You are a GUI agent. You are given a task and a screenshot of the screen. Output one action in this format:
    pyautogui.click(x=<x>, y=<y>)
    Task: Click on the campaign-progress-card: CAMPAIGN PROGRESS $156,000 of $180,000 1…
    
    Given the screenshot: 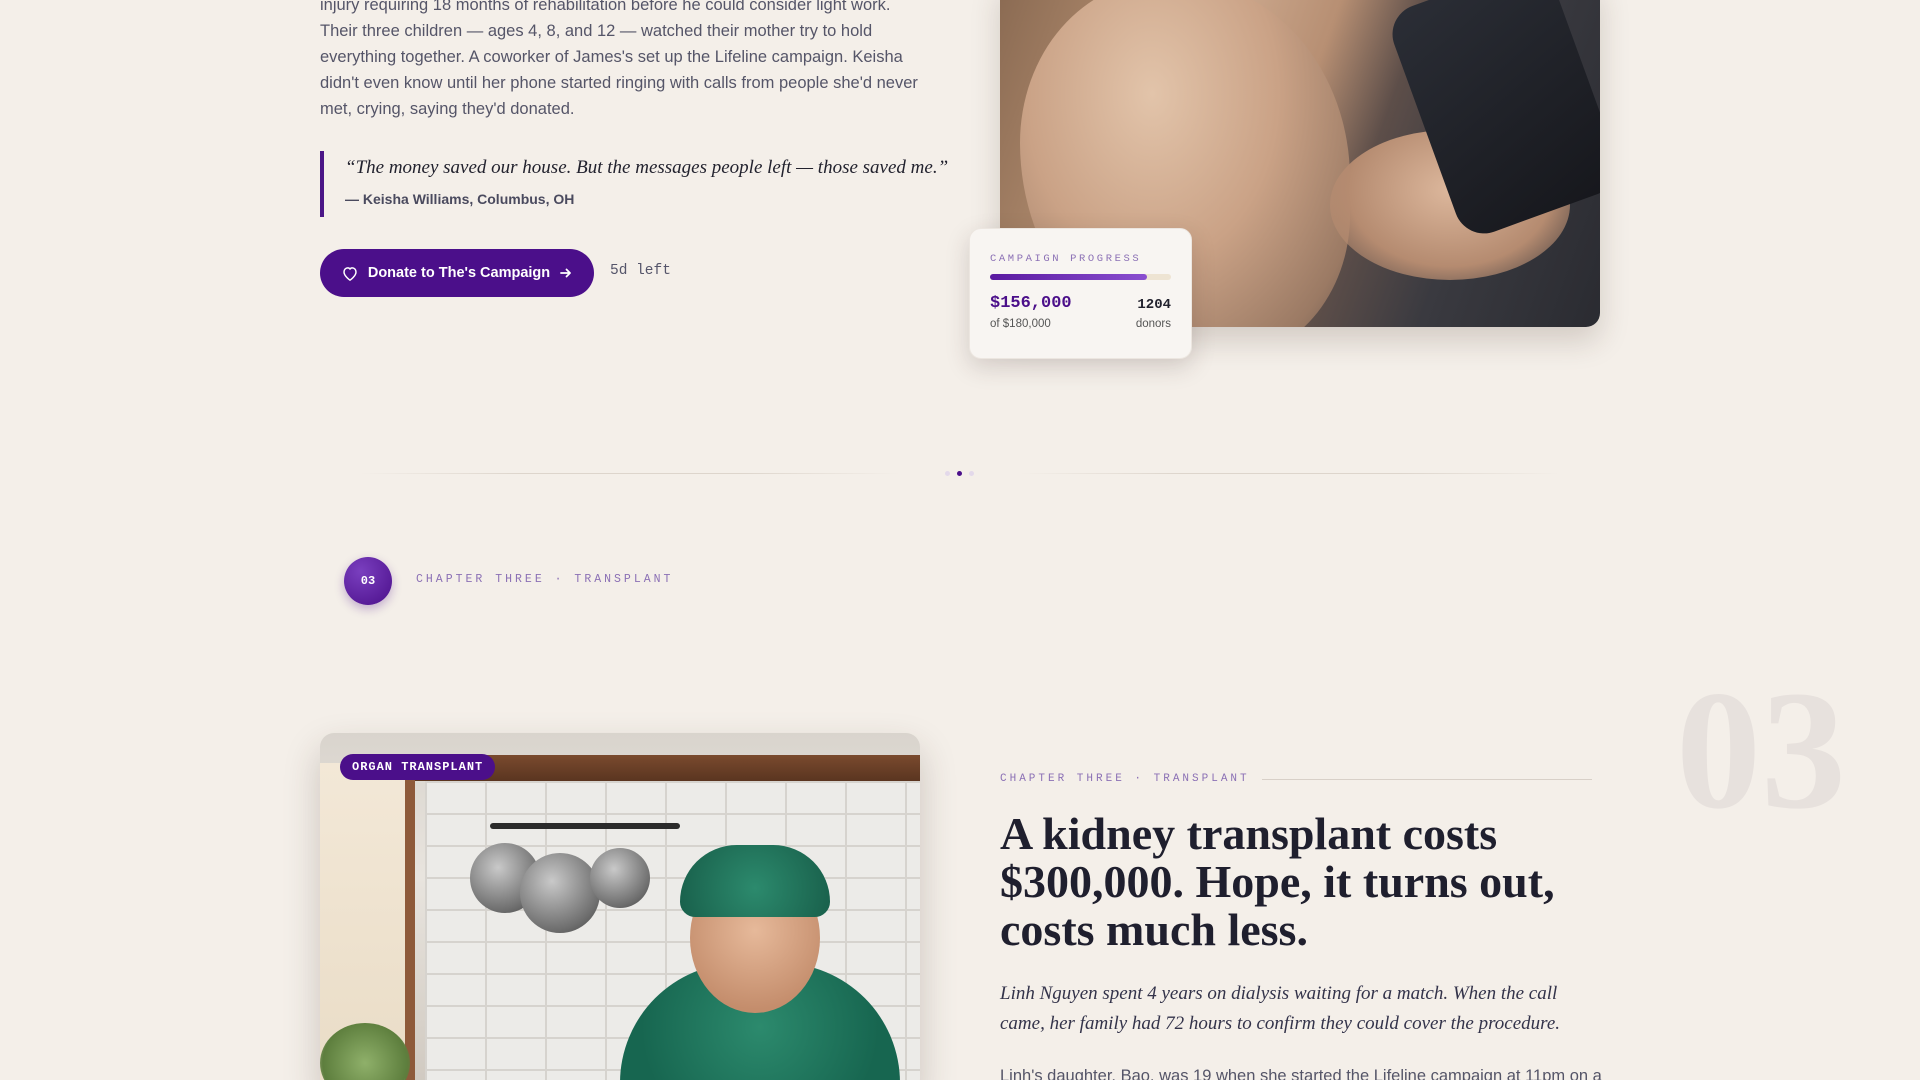 What is the action you would take?
    pyautogui.click(x=1080, y=293)
    